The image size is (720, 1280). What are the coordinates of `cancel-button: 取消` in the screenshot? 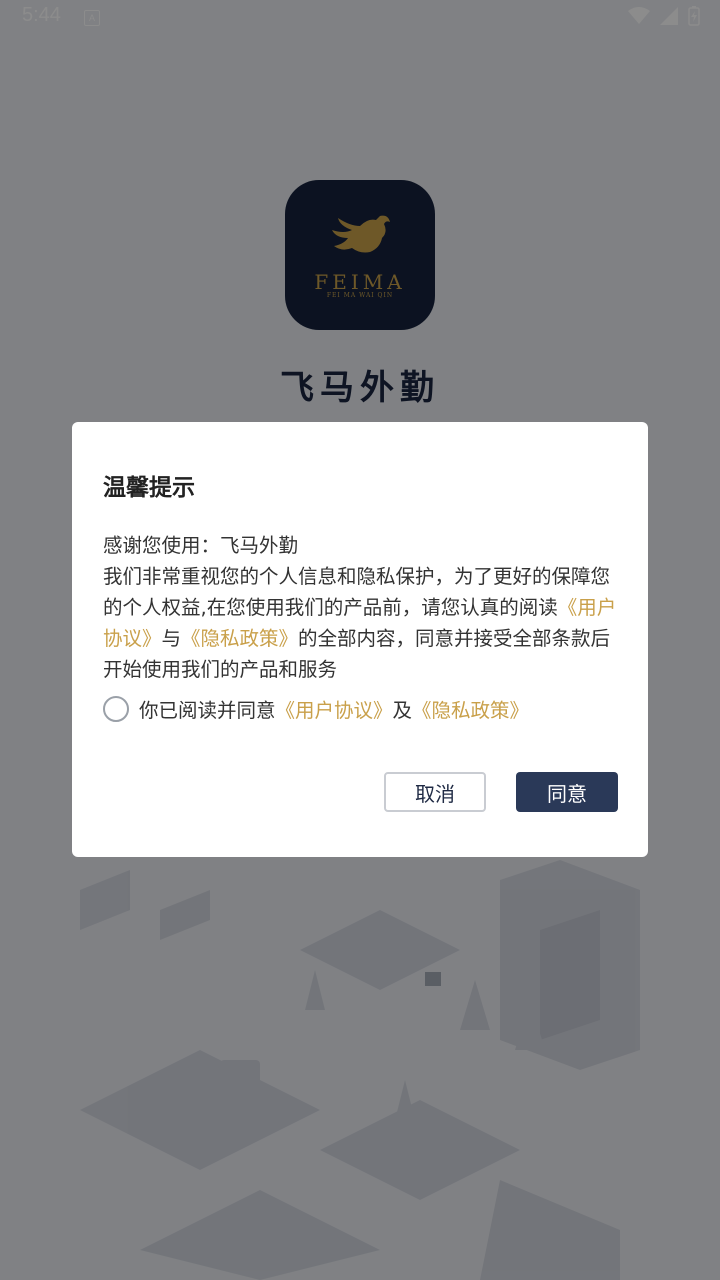 It's located at (435, 792).